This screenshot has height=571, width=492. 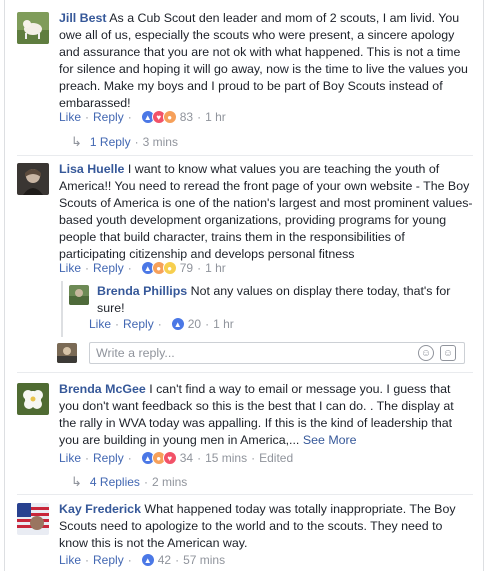 I want to click on reply-actions: Like · Reply · ▲ 20 · 1 hr, so click(x=161, y=324).